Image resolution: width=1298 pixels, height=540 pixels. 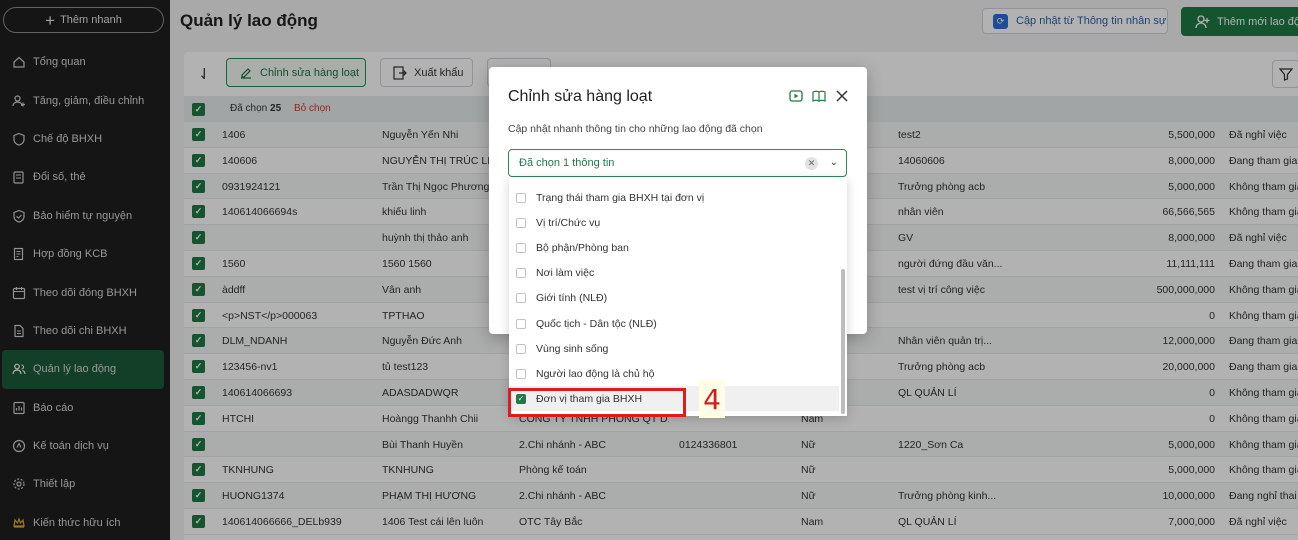 What do you see at coordinates (674, 348) in the screenshot?
I see `dropdown-option: Vùng sinh sống` at bounding box center [674, 348].